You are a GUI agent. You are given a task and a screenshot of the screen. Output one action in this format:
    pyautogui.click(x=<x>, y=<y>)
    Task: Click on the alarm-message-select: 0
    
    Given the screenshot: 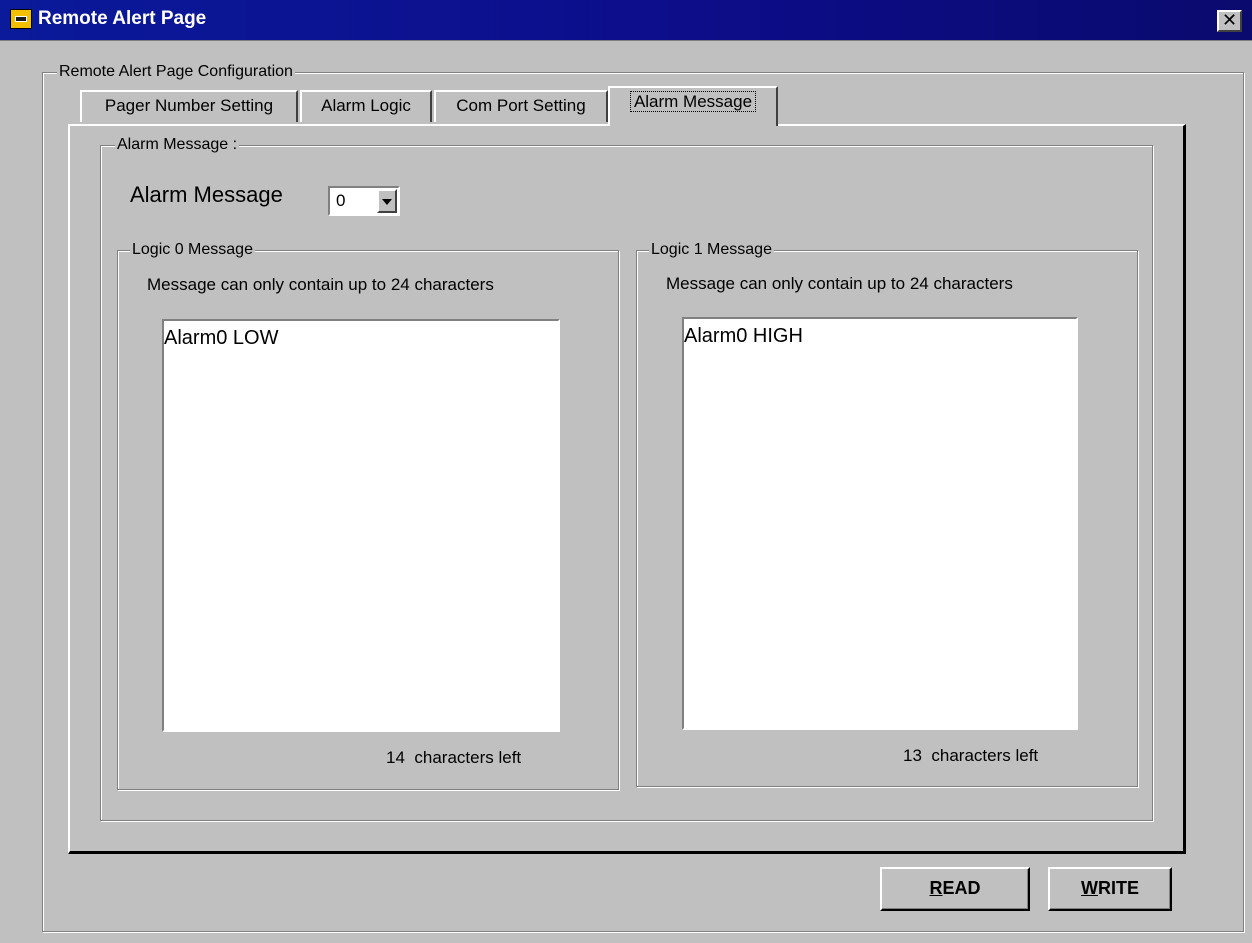 What is the action you would take?
    pyautogui.click(x=364, y=201)
    